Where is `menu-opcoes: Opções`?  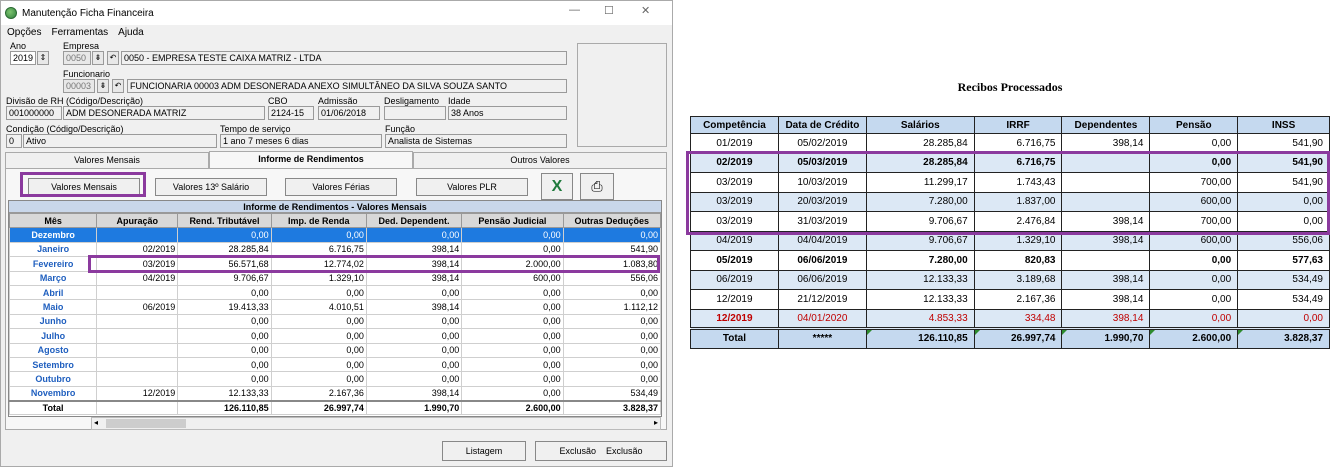 menu-opcoes: Opções is located at coordinates (24, 32).